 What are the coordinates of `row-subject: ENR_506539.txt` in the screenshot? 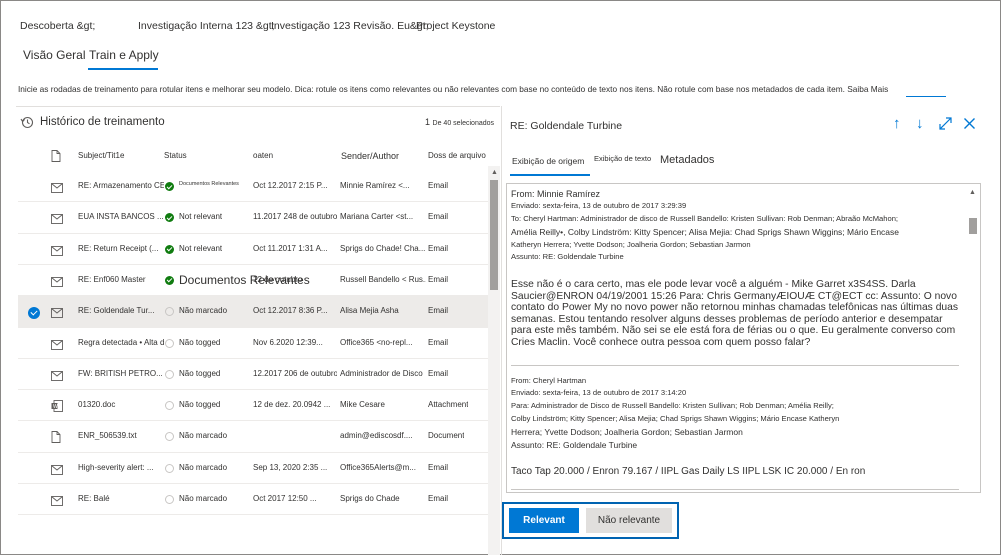 It's located at (107, 436).